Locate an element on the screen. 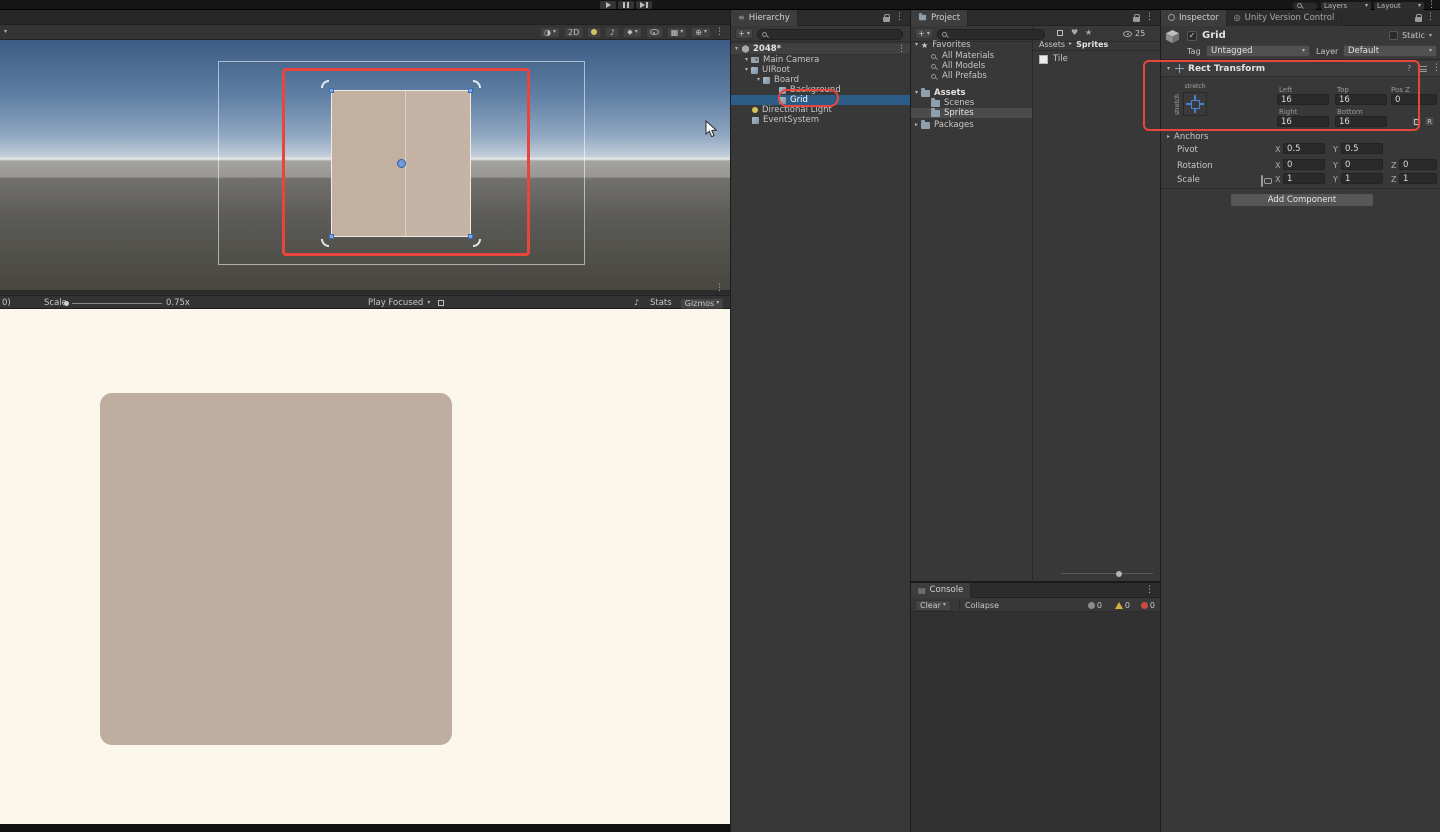 This screenshot has height=832, width=1440. pivot-y-input: 0.5 is located at coordinates (1362, 148).